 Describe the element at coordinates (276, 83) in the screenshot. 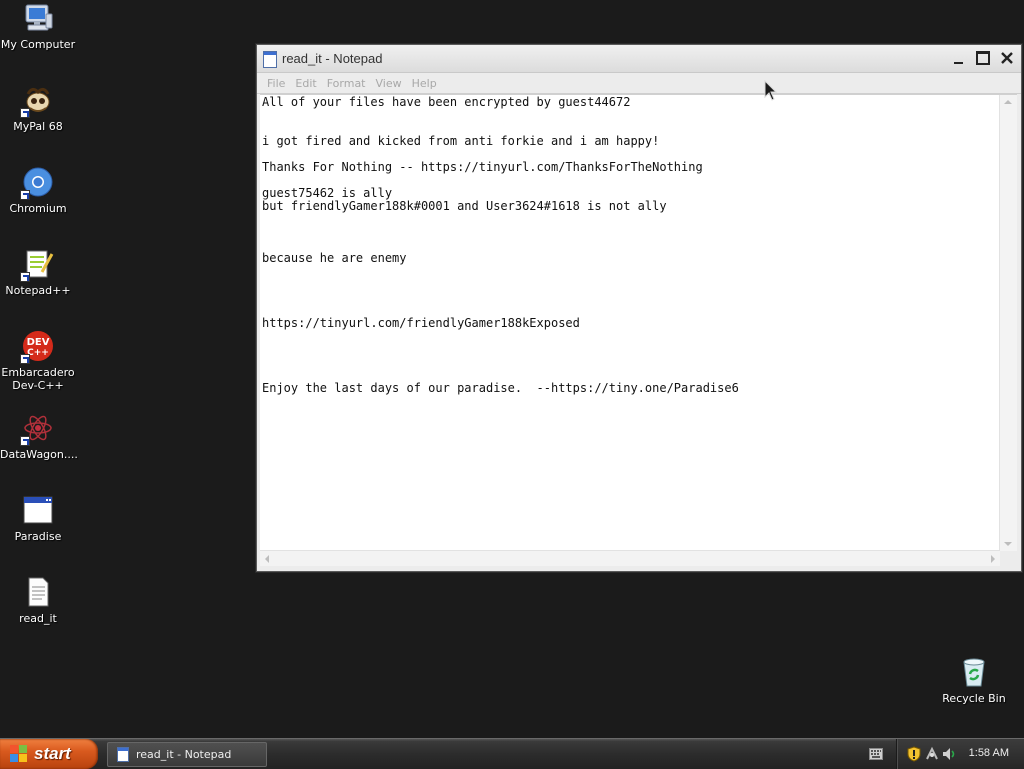

I see `menu-file: File` at that location.